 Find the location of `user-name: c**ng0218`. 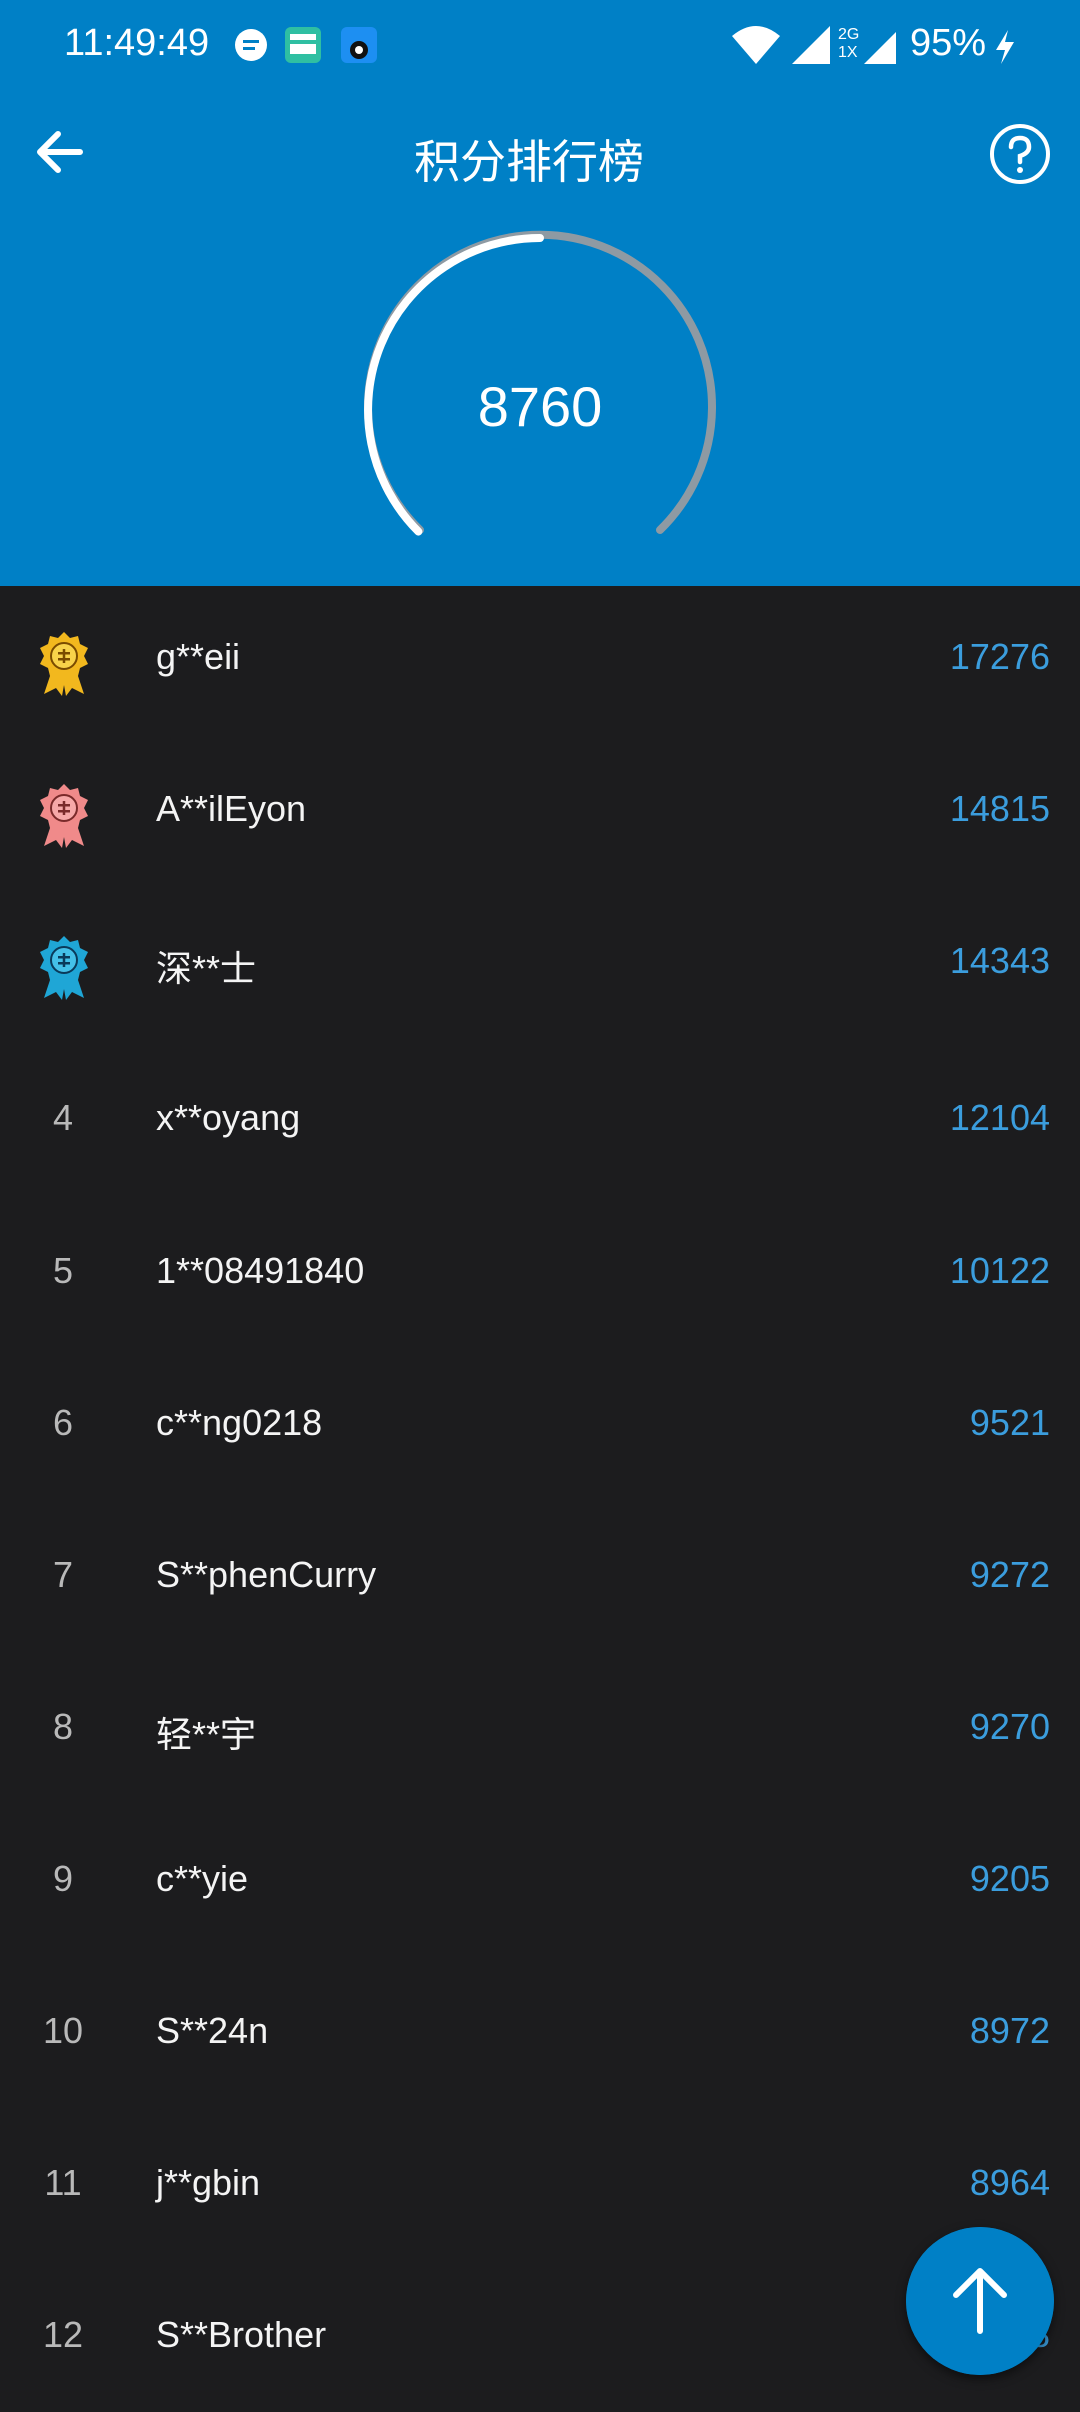

user-name: c**ng0218 is located at coordinates (239, 1422).